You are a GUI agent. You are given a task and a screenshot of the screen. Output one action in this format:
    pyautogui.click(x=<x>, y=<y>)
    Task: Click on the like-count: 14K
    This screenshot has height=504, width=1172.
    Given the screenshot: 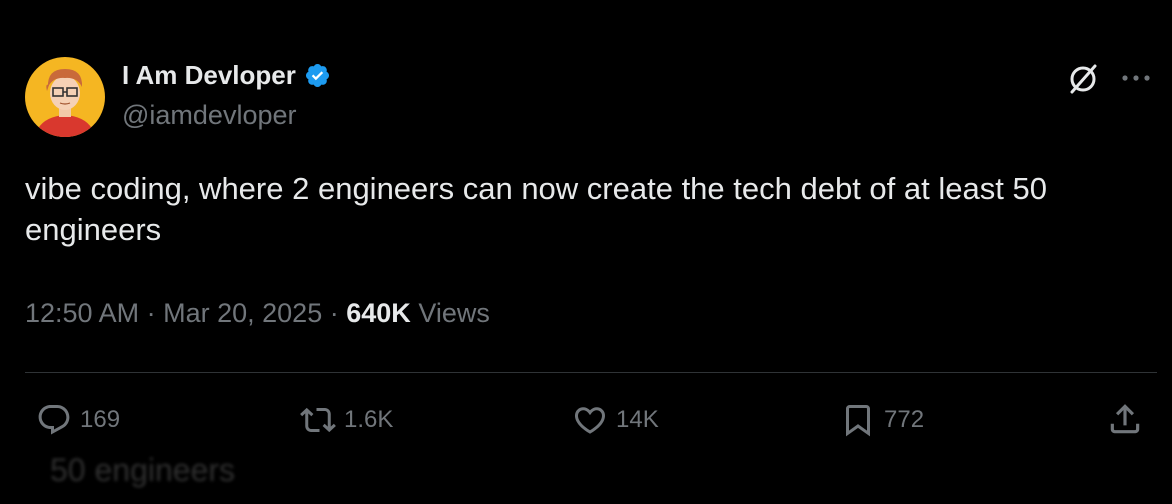 What is the action you would take?
    pyautogui.click(x=637, y=419)
    